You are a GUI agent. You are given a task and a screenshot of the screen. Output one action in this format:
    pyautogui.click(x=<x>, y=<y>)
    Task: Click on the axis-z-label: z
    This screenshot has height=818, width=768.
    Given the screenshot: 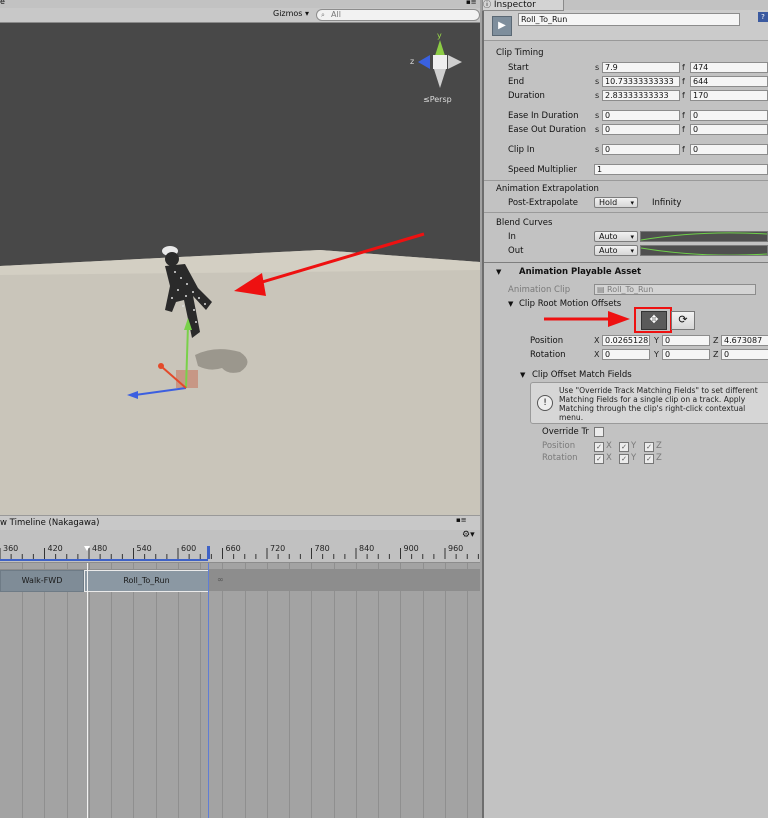 What is the action you would take?
    pyautogui.click(x=412, y=61)
    